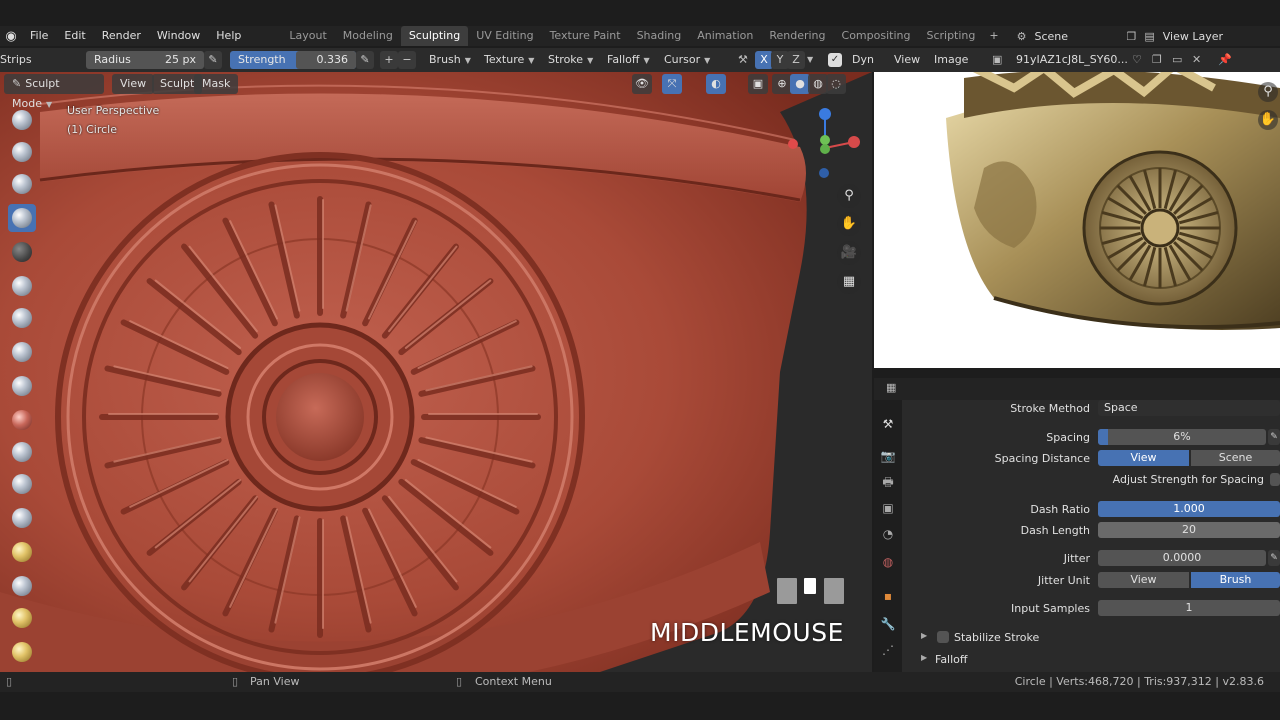 This screenshot has height=720, width=1280. Describe the element at coordinates (849, 196) in the screenshot. I see `zoom-icon: ⚲` at that location.